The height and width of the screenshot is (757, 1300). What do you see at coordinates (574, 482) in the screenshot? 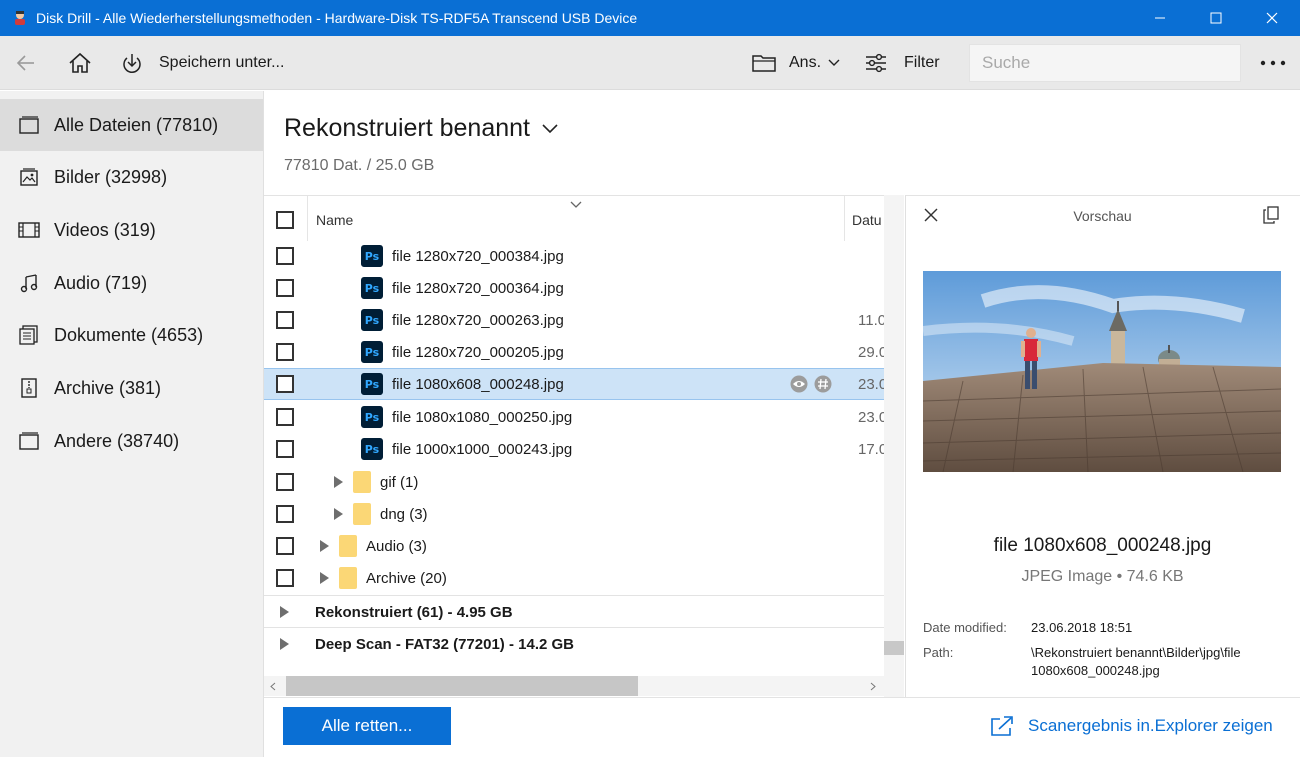
I see `folder-row: gif (1)` at bounding box center [574, 482].